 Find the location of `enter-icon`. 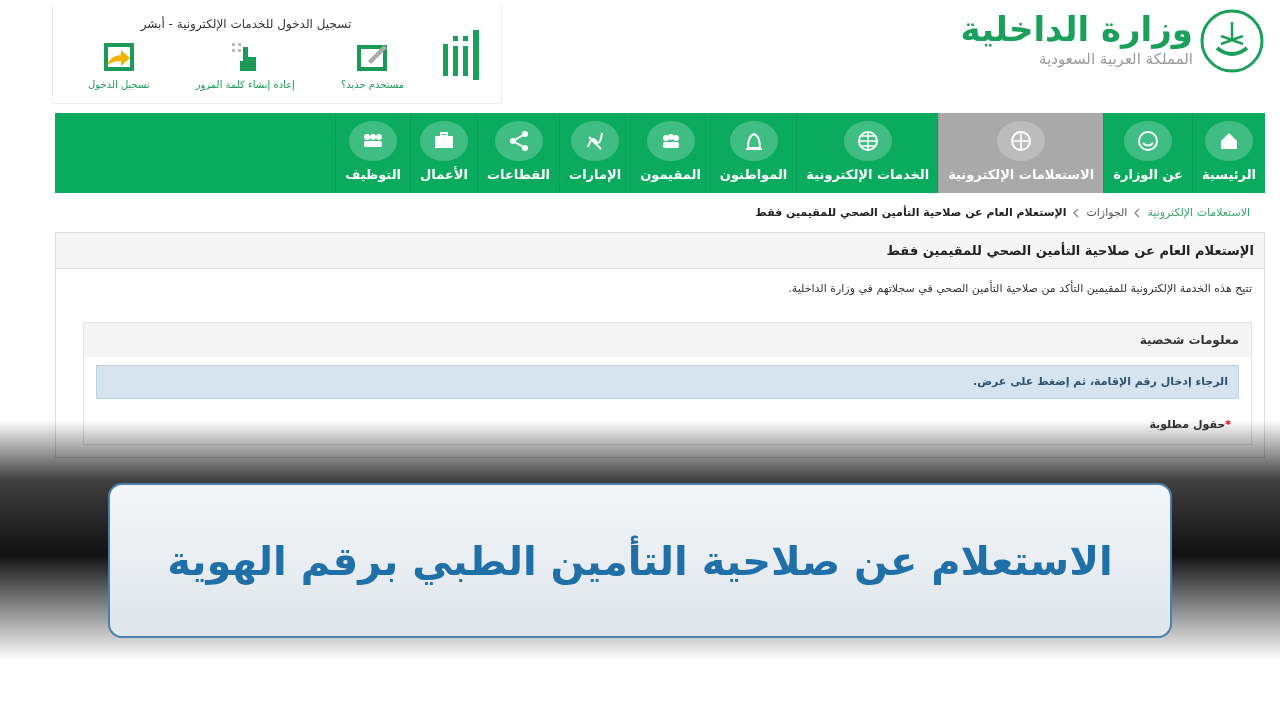

enter-icon is located at coordinates (118, 57).